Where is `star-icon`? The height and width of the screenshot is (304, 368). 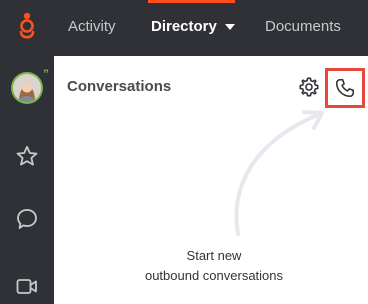
star-icon is located at coordinates (27, 156).